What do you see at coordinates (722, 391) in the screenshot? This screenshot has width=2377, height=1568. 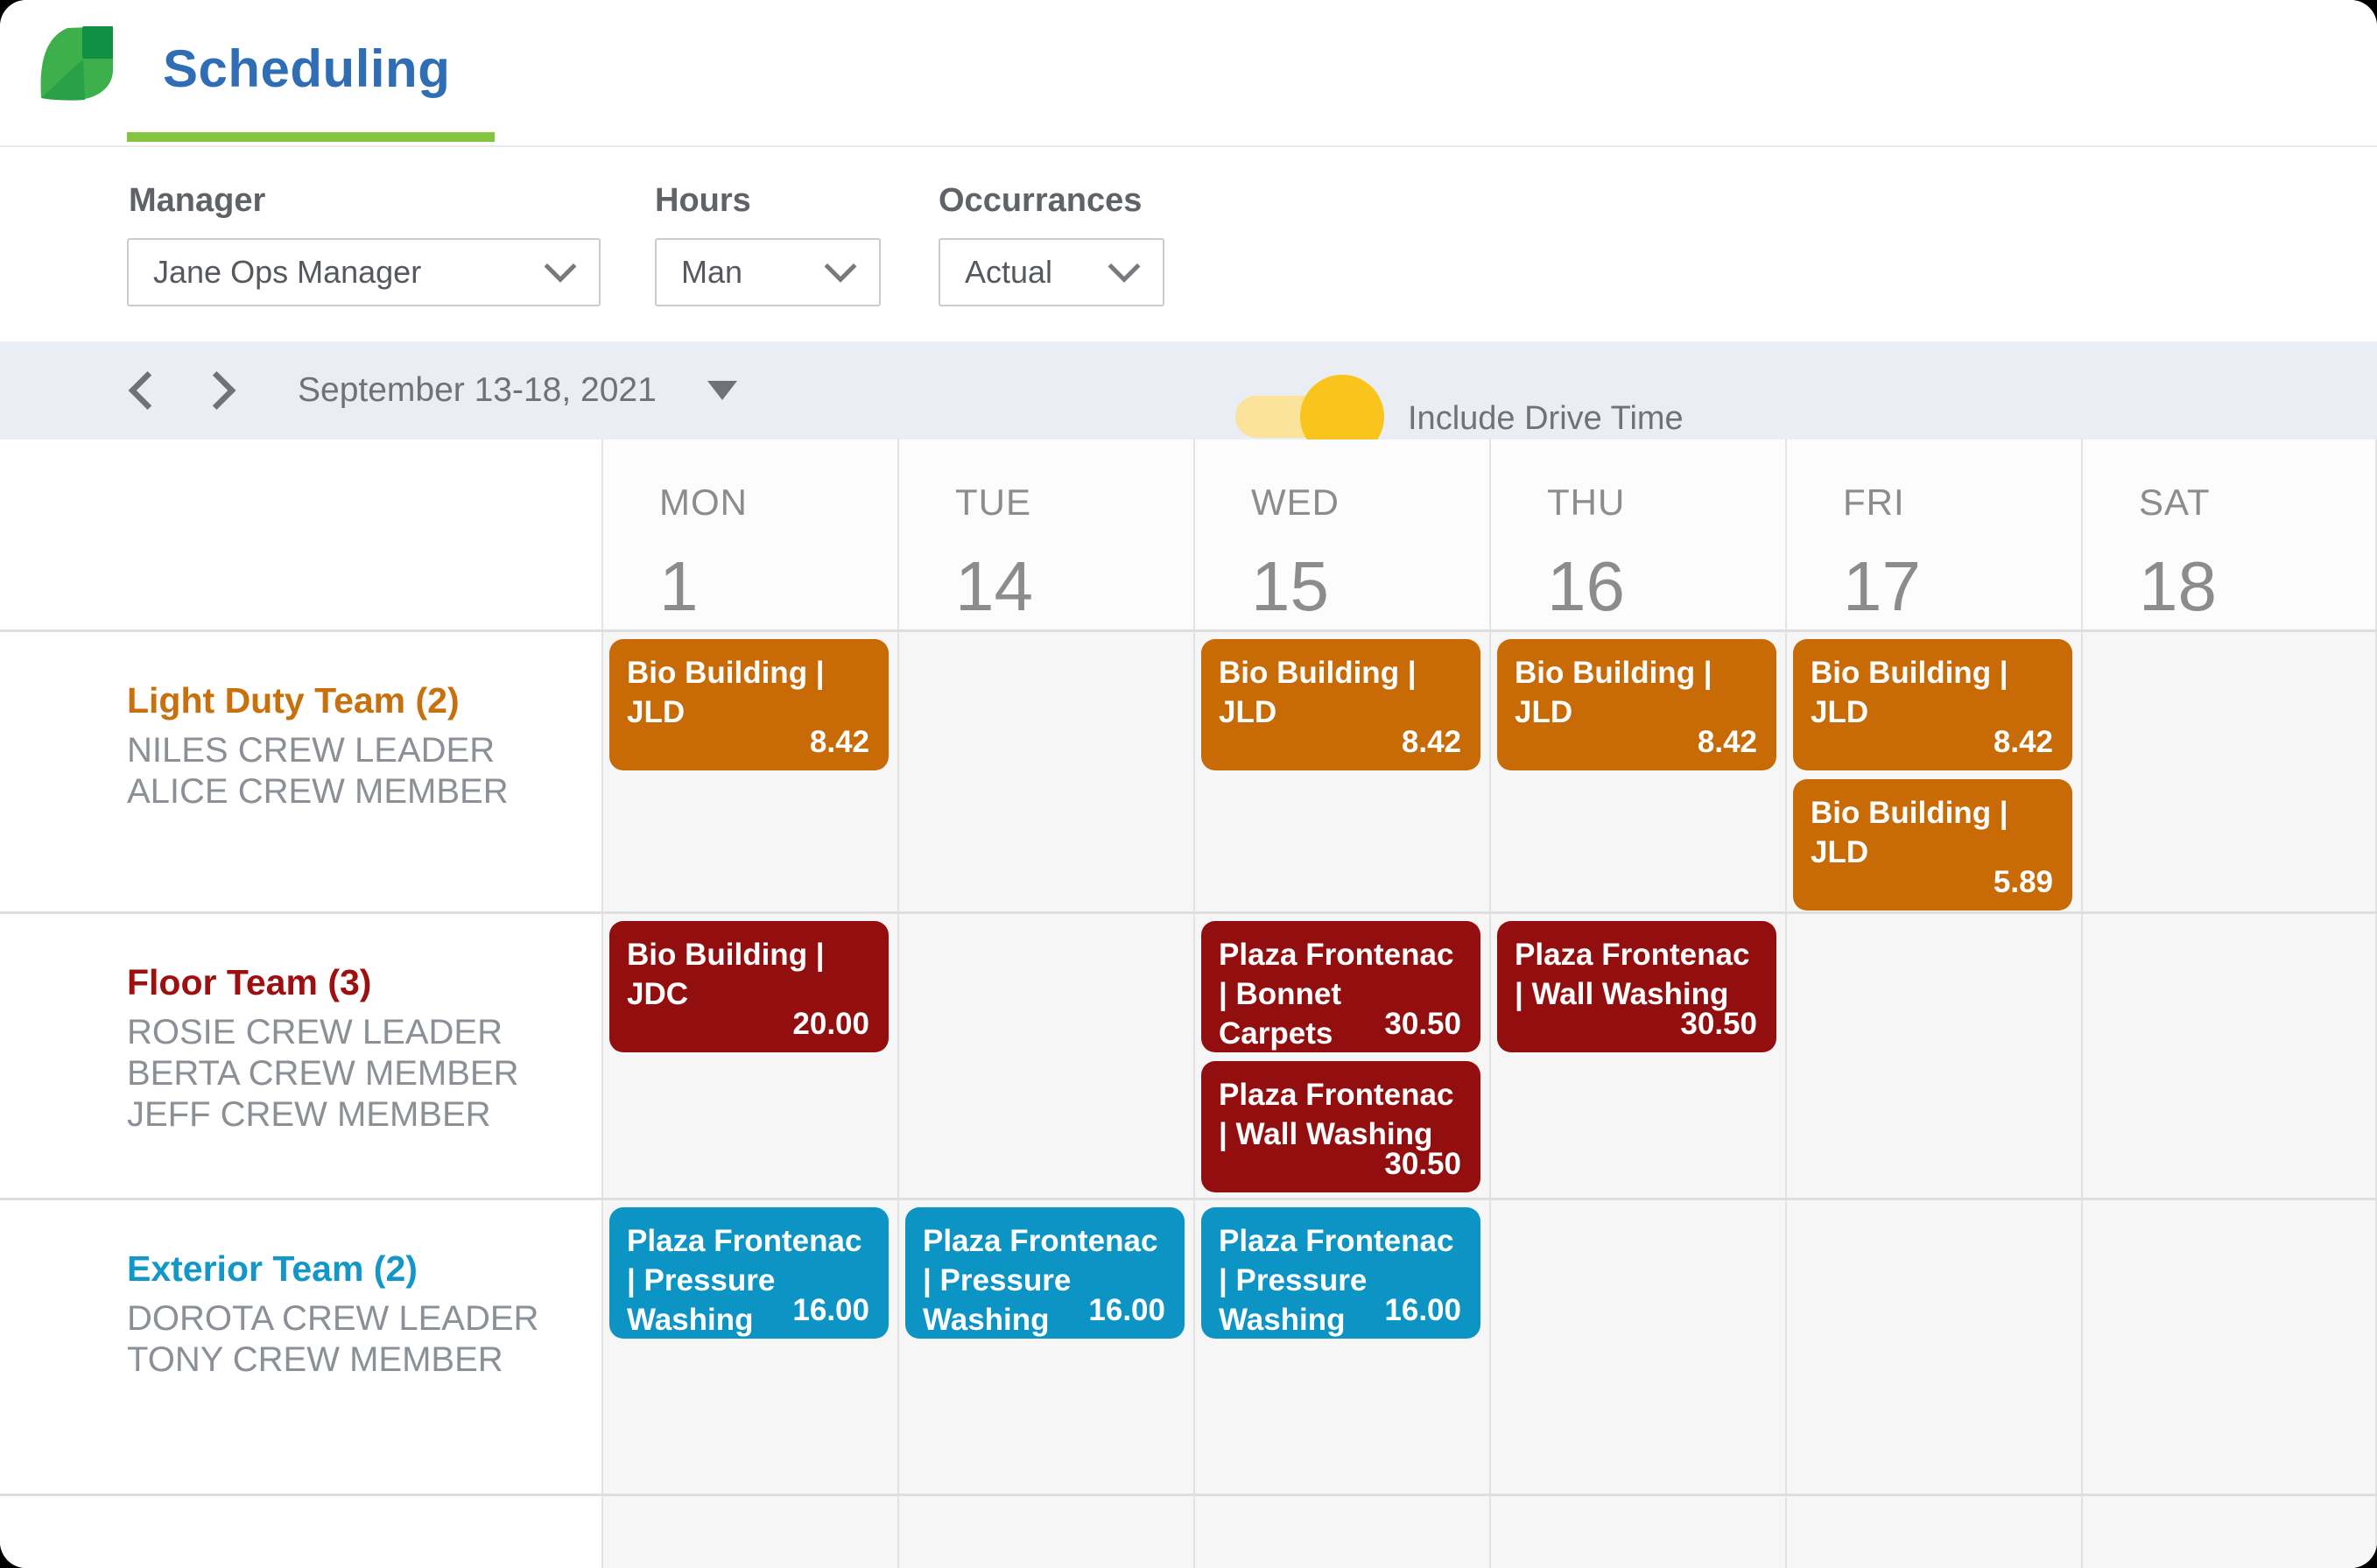 I see `date-range-dropdown-icon` at bounding box center [722, 391].